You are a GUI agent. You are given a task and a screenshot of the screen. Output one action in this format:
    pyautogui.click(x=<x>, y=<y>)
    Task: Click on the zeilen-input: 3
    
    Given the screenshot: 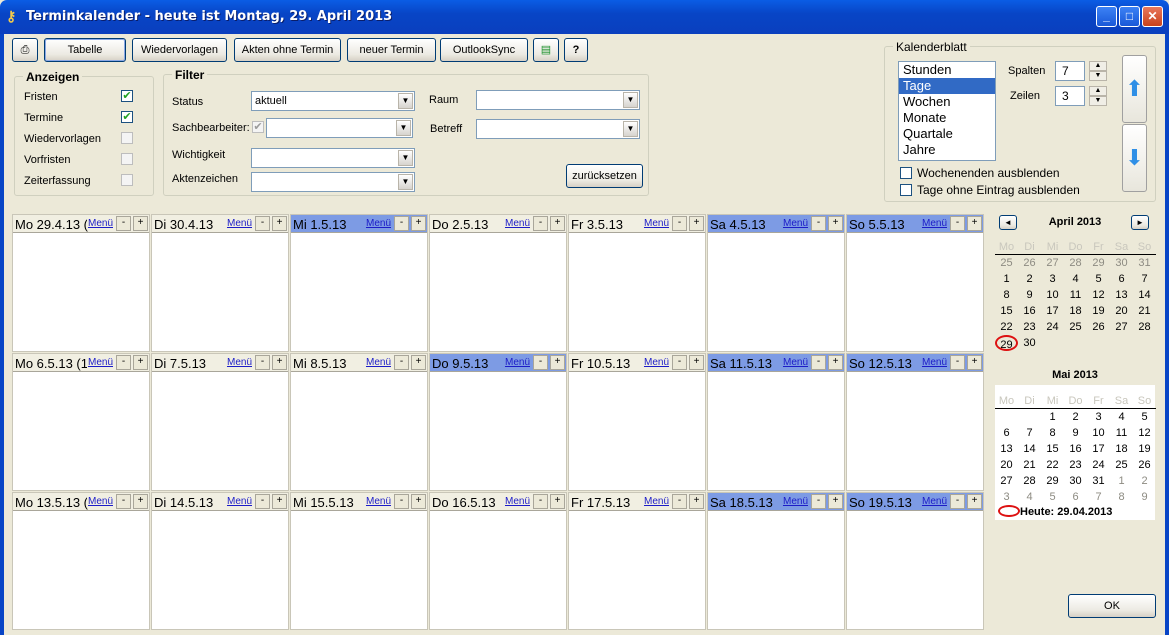 What is the action you would take?
    pyautogui.click(x=1070, y=96)
    